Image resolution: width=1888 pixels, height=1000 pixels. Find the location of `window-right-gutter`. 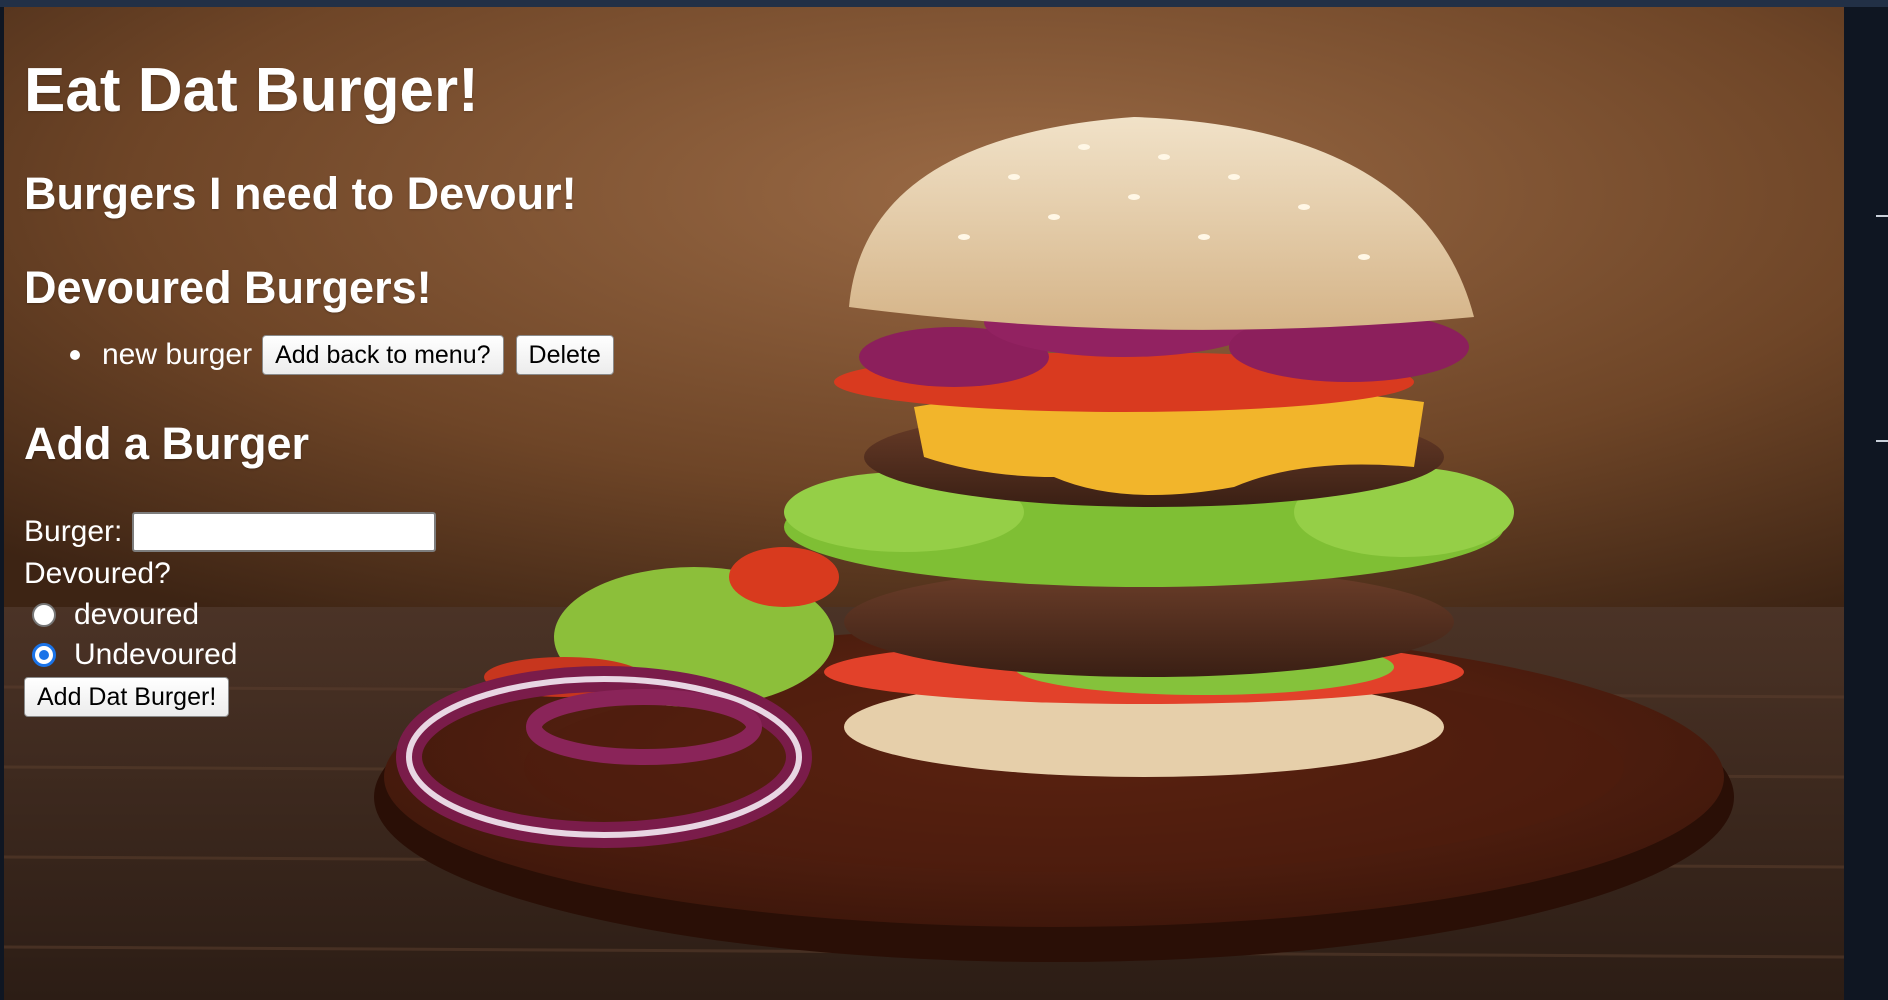

window-right-gutter is located at coordinates (1866, 503).